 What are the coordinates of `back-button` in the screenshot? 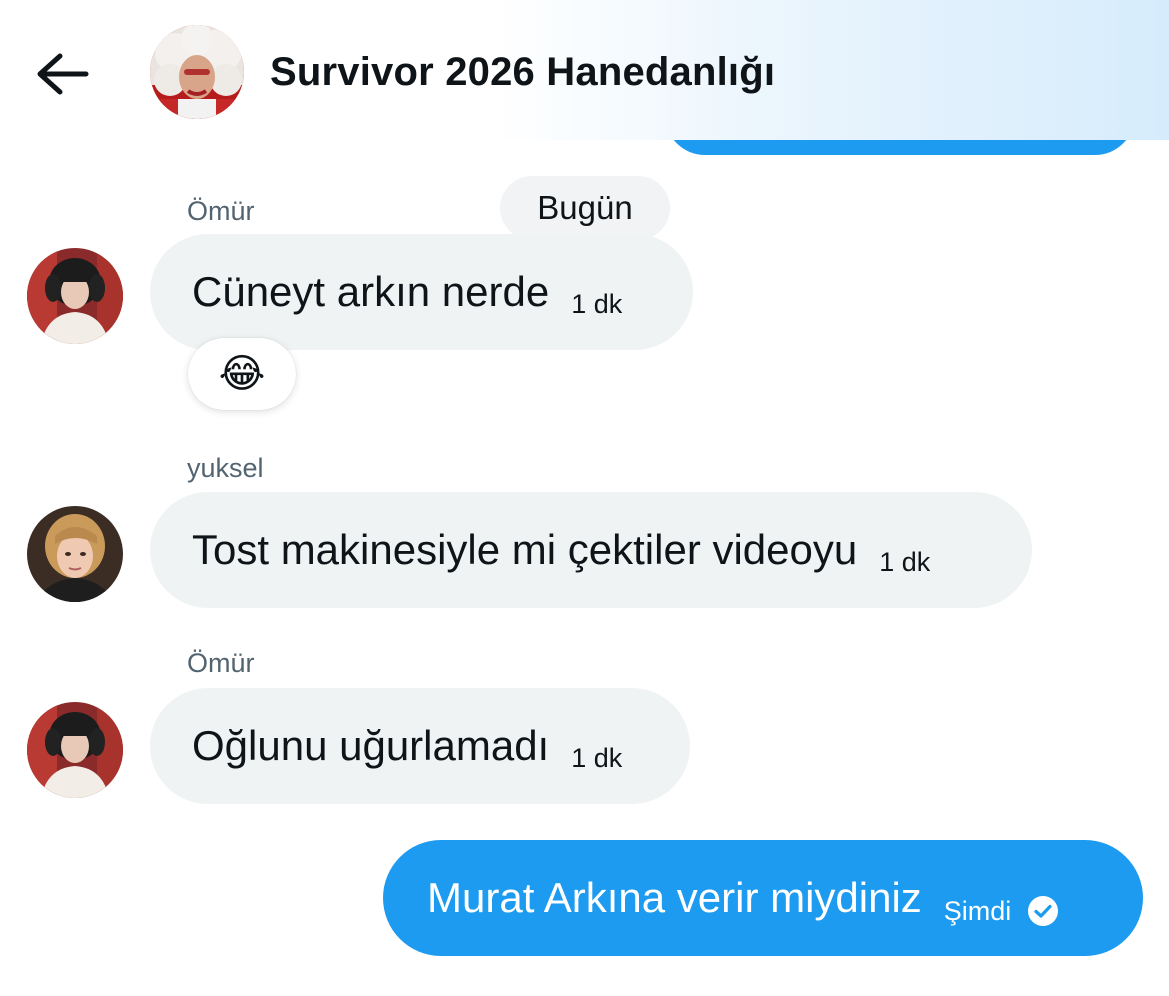 It's located at (62, 74).